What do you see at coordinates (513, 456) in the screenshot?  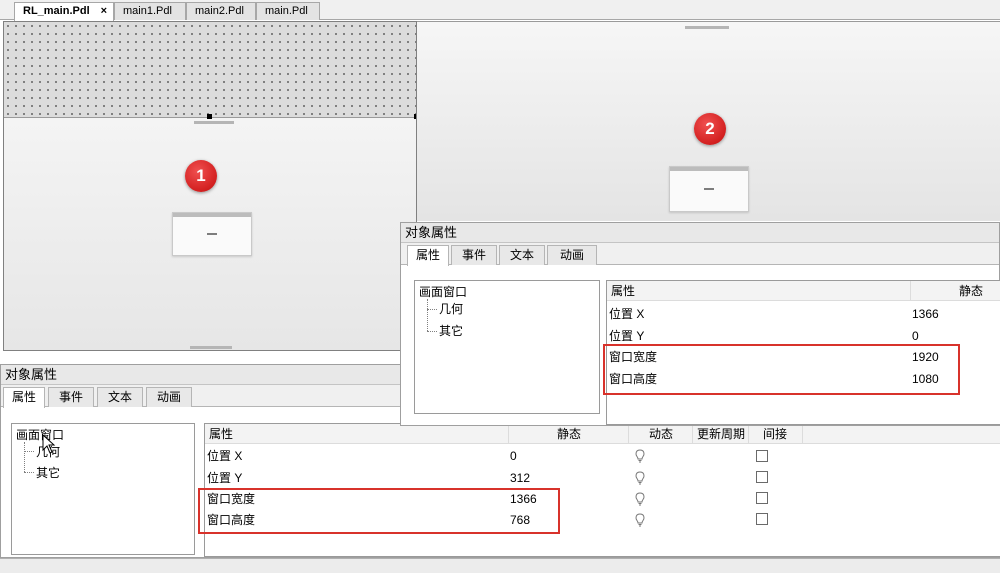 I see `row-value-position-x: 0` at bounding box center [513, 456].